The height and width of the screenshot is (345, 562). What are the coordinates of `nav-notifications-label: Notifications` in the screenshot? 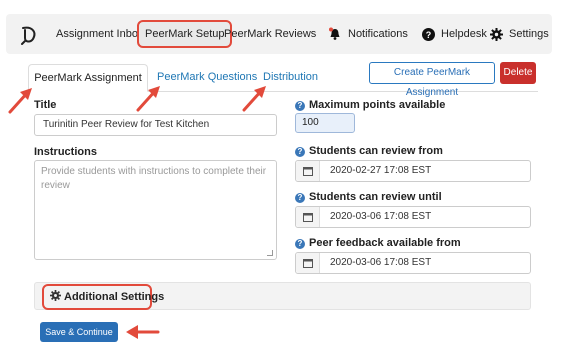 It's located at (378, 34).